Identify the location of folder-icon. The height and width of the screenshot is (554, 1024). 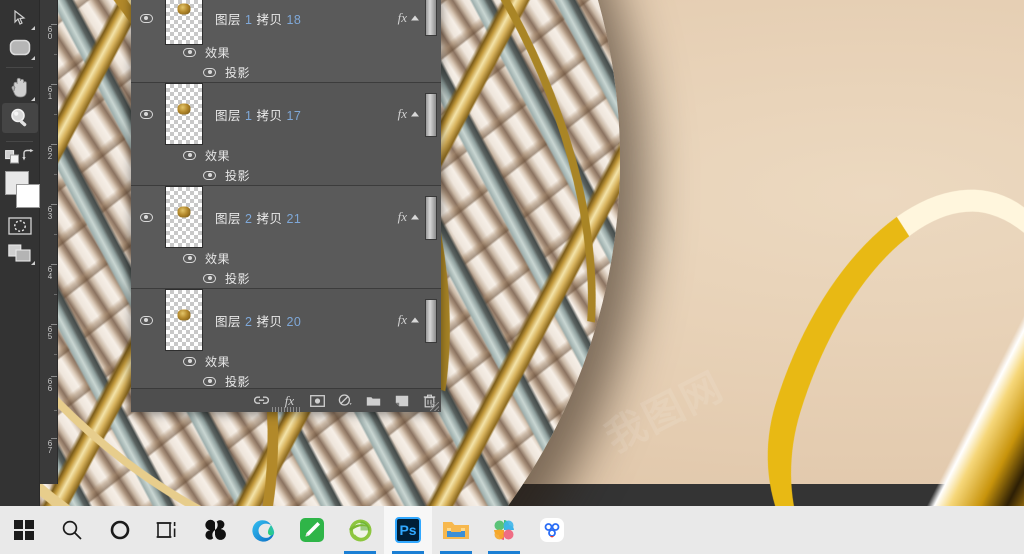
(373, 401).